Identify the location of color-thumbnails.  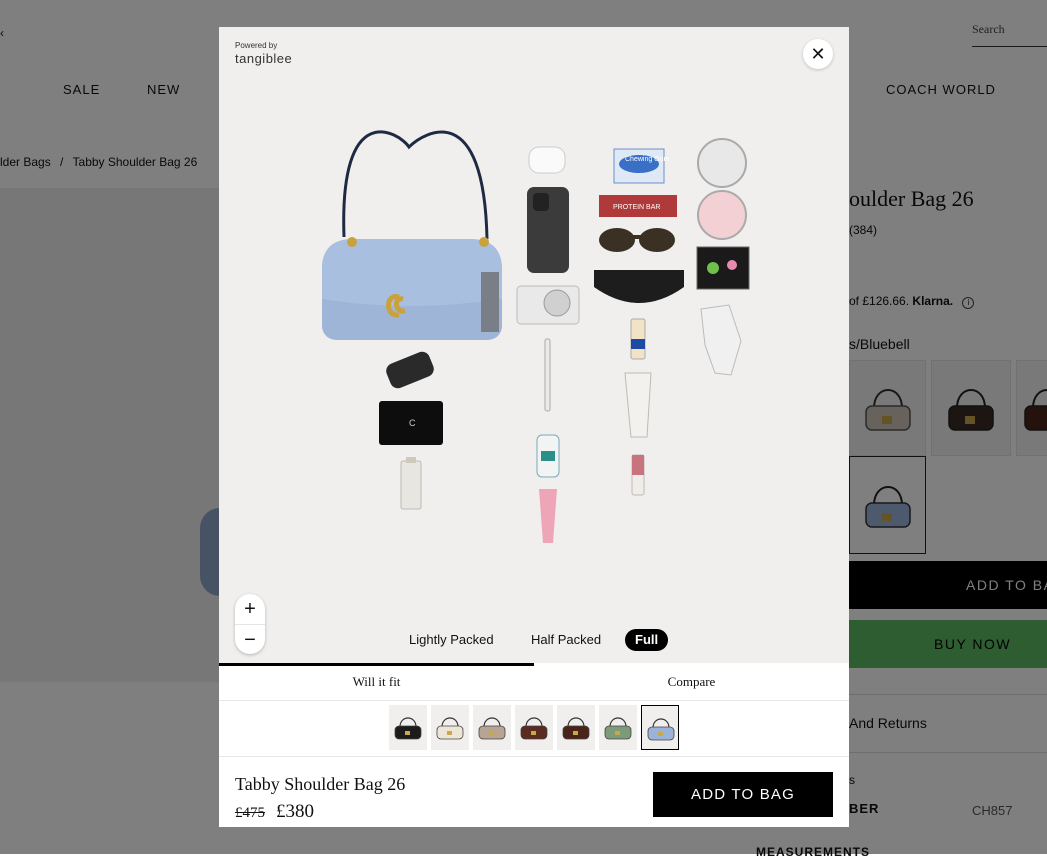
(534, 728).